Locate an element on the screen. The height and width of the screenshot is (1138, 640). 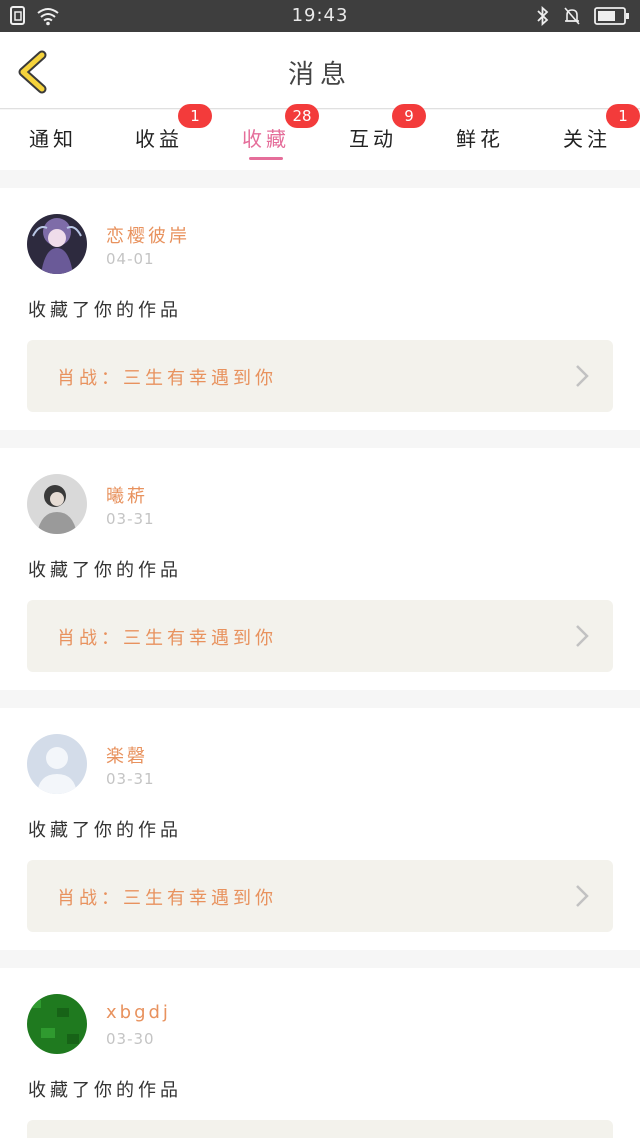
tab-flowers: 鲜花 is located at coordinates (480, 140).